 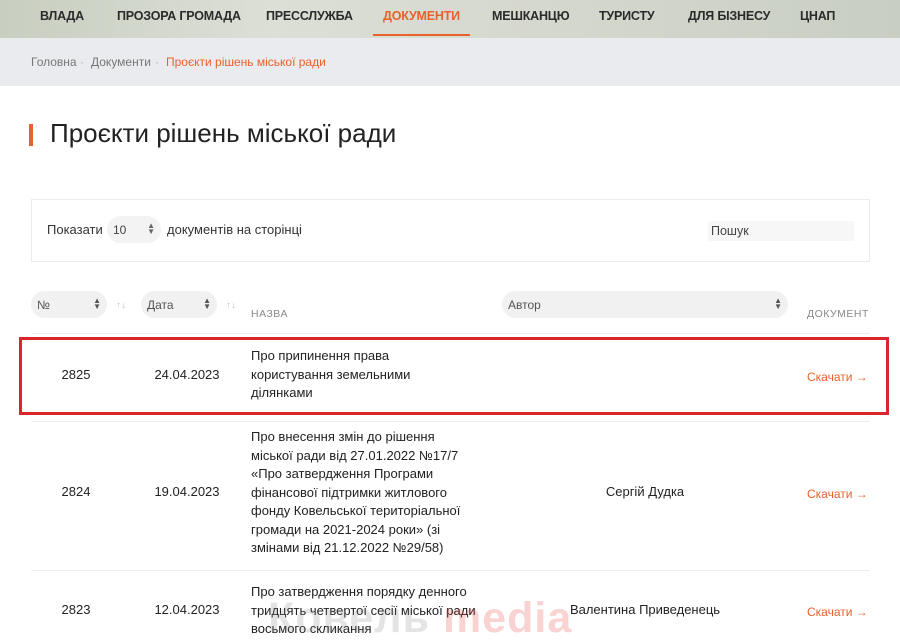 What do you see at coordinates (508, 617) in the screenshot?
I see `watermark-text-media: media` at bounding box center [508, 617].